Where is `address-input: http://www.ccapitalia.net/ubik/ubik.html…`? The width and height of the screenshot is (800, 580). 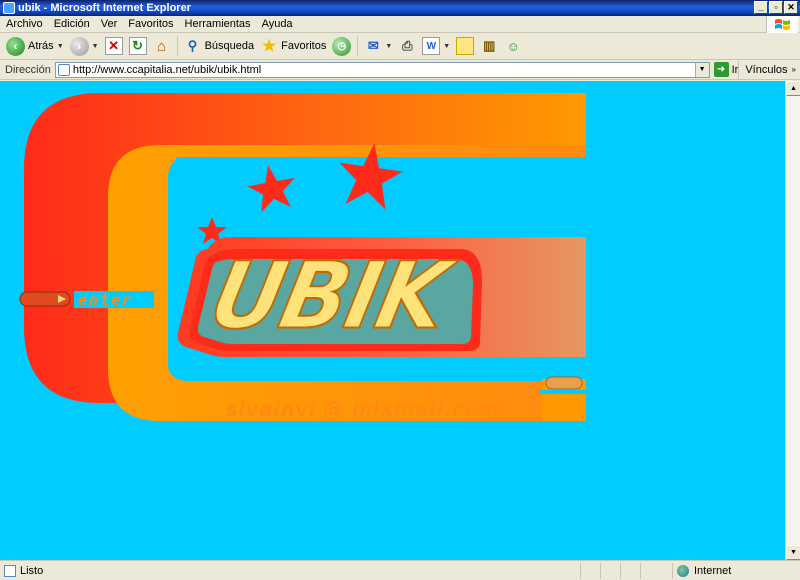 address-input: http://www.ccapitalia.net/ubik/ubik.html… is located at coordinates (382, 69).